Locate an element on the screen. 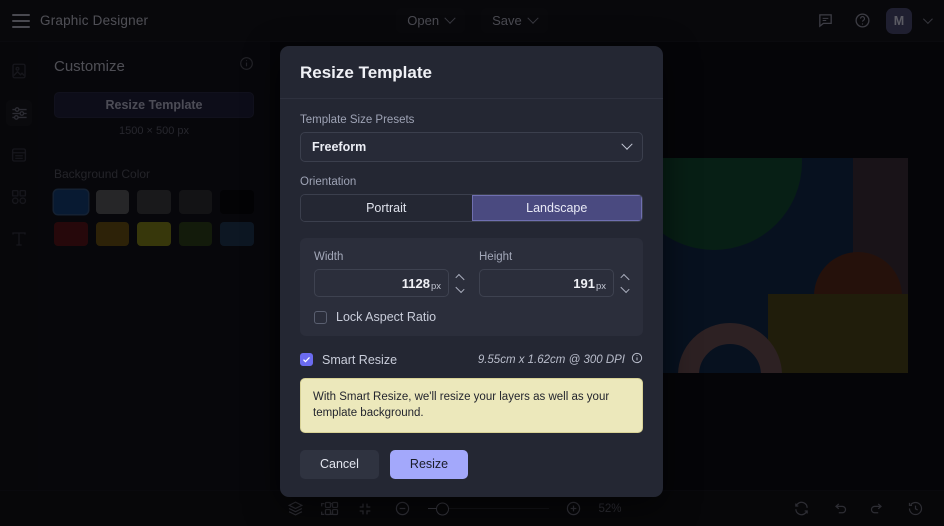  orientation-label: Orientation is located at coordinates (328, 182).